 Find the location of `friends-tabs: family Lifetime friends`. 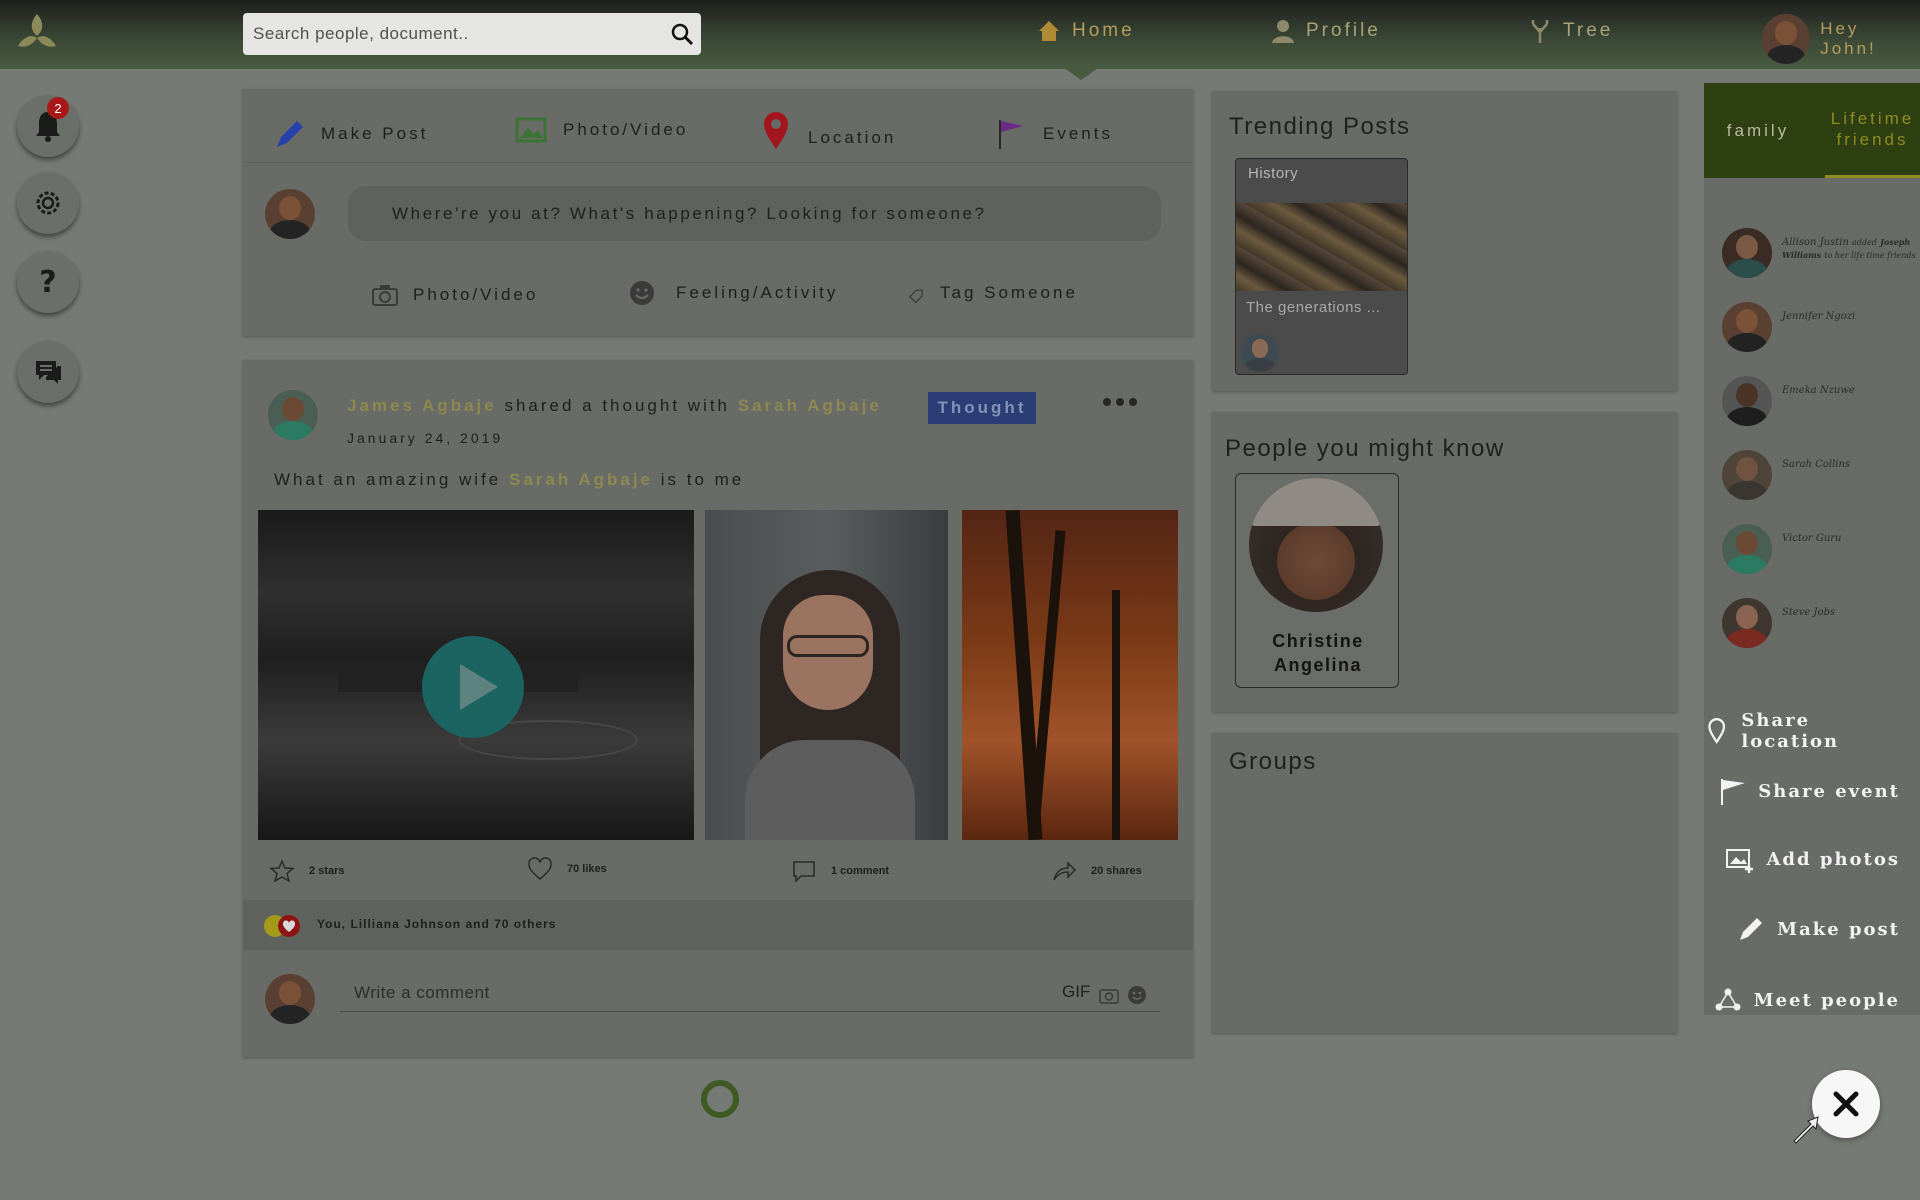

friends-tabs: family Lifetime friends is located at coordinates (1812, 130).